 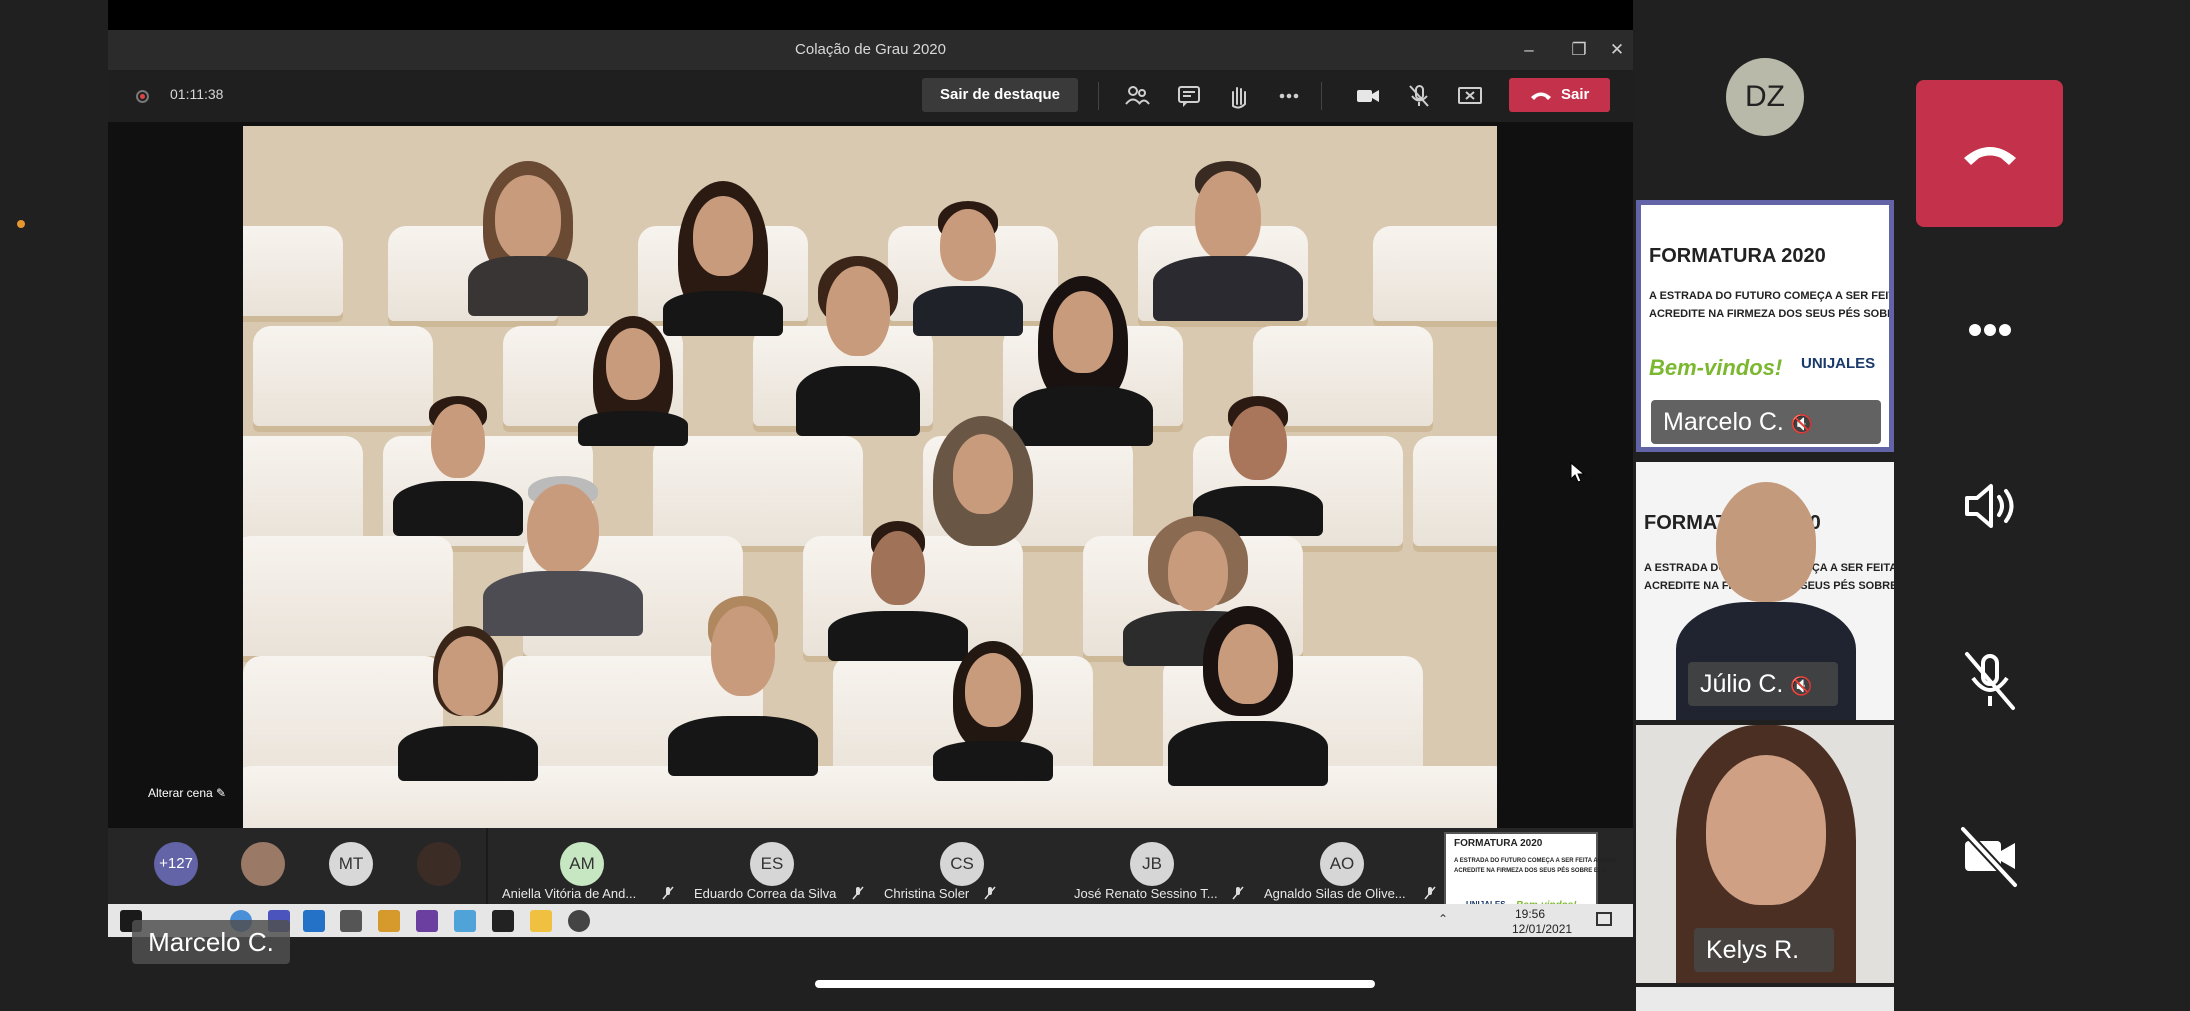 I want to click on camera-off-icon, so click(x=1990, y=856).